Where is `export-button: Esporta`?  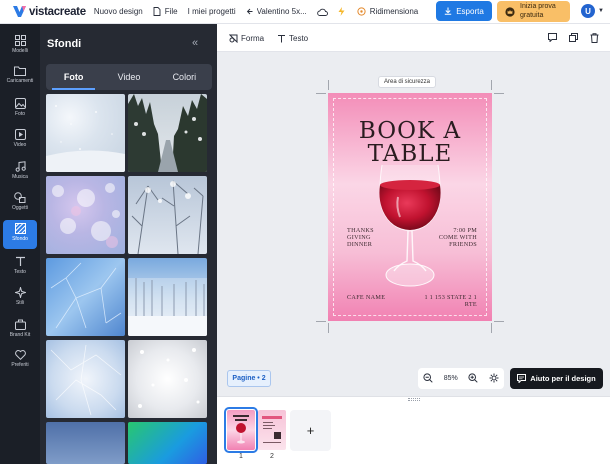 export-button: Esporta is located at coordinates (464, 11).